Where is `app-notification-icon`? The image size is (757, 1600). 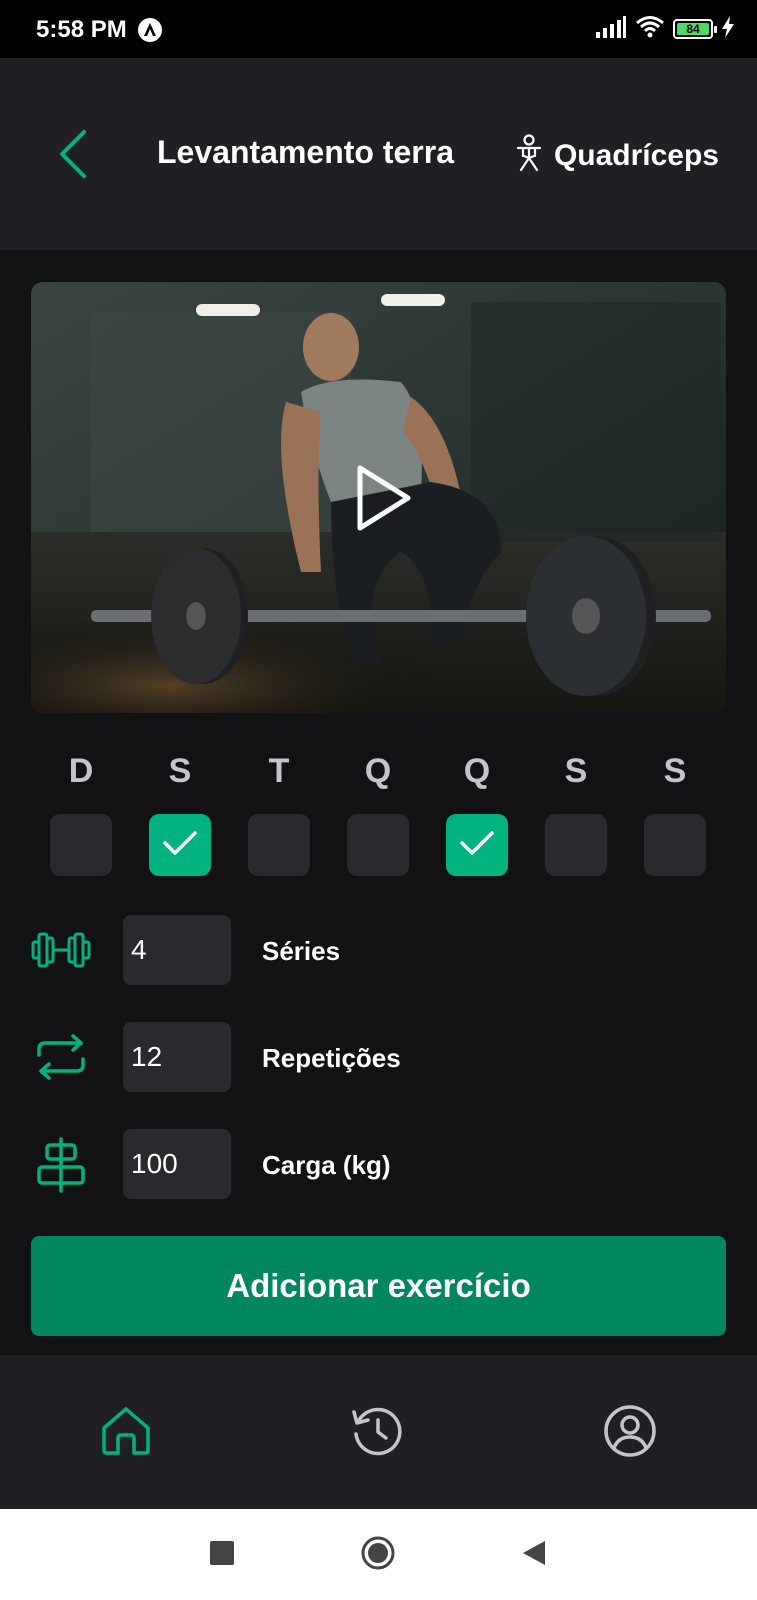
app-notification-icon is located at coordinates (150, 30).